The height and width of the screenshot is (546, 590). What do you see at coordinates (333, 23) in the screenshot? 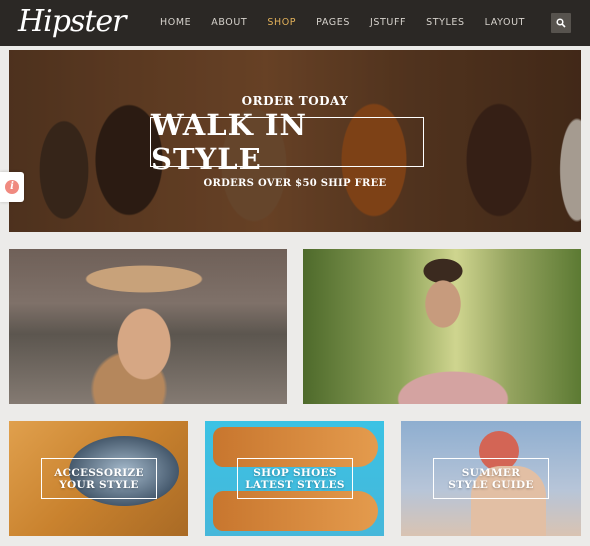
I see `nav-item-pages: PAGES` at bounding box center [333, 23].